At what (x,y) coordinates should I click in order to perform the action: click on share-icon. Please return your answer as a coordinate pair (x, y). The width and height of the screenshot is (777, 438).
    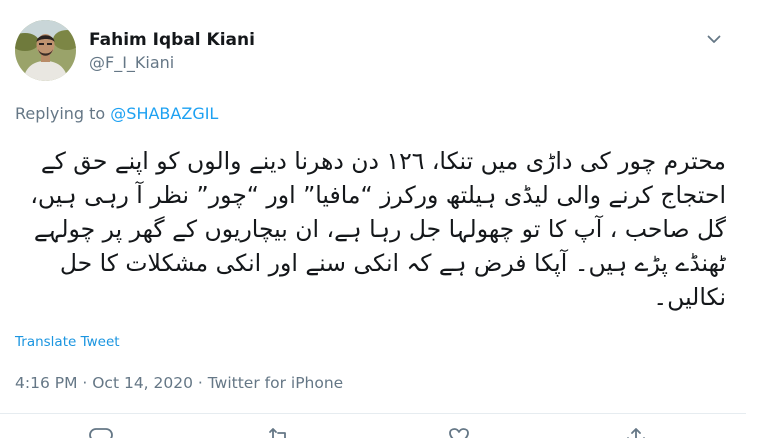
    Looking at the image, I should click on (636, 433).